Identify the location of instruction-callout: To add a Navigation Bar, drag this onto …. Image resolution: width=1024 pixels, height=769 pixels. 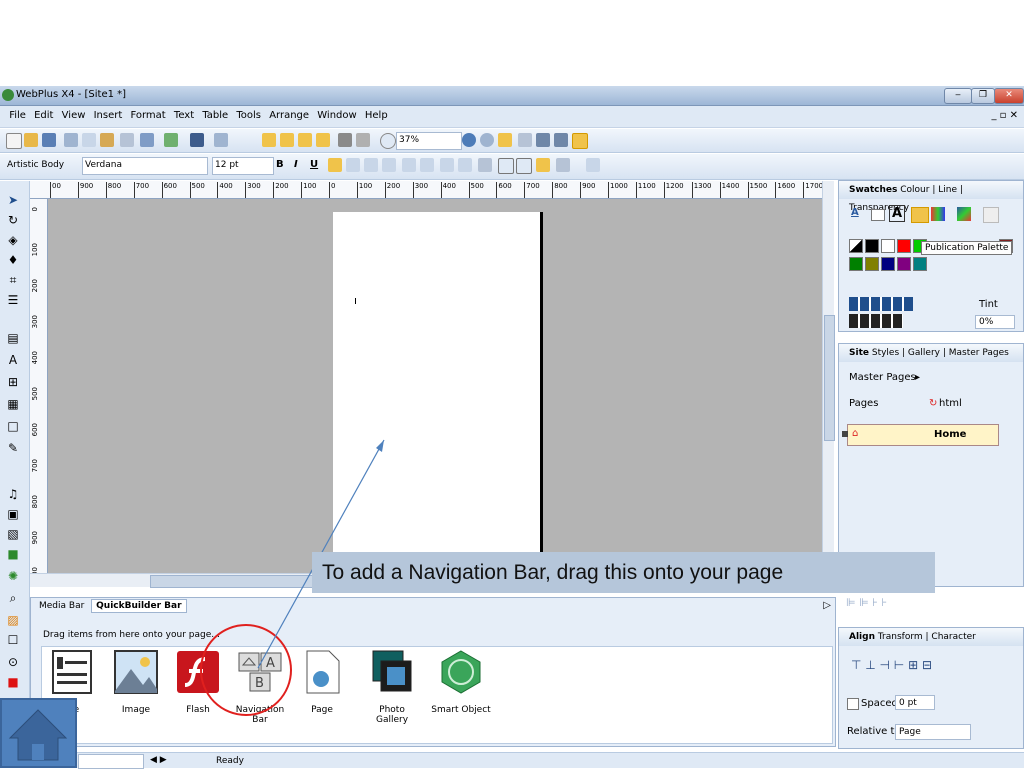
(623, 572).